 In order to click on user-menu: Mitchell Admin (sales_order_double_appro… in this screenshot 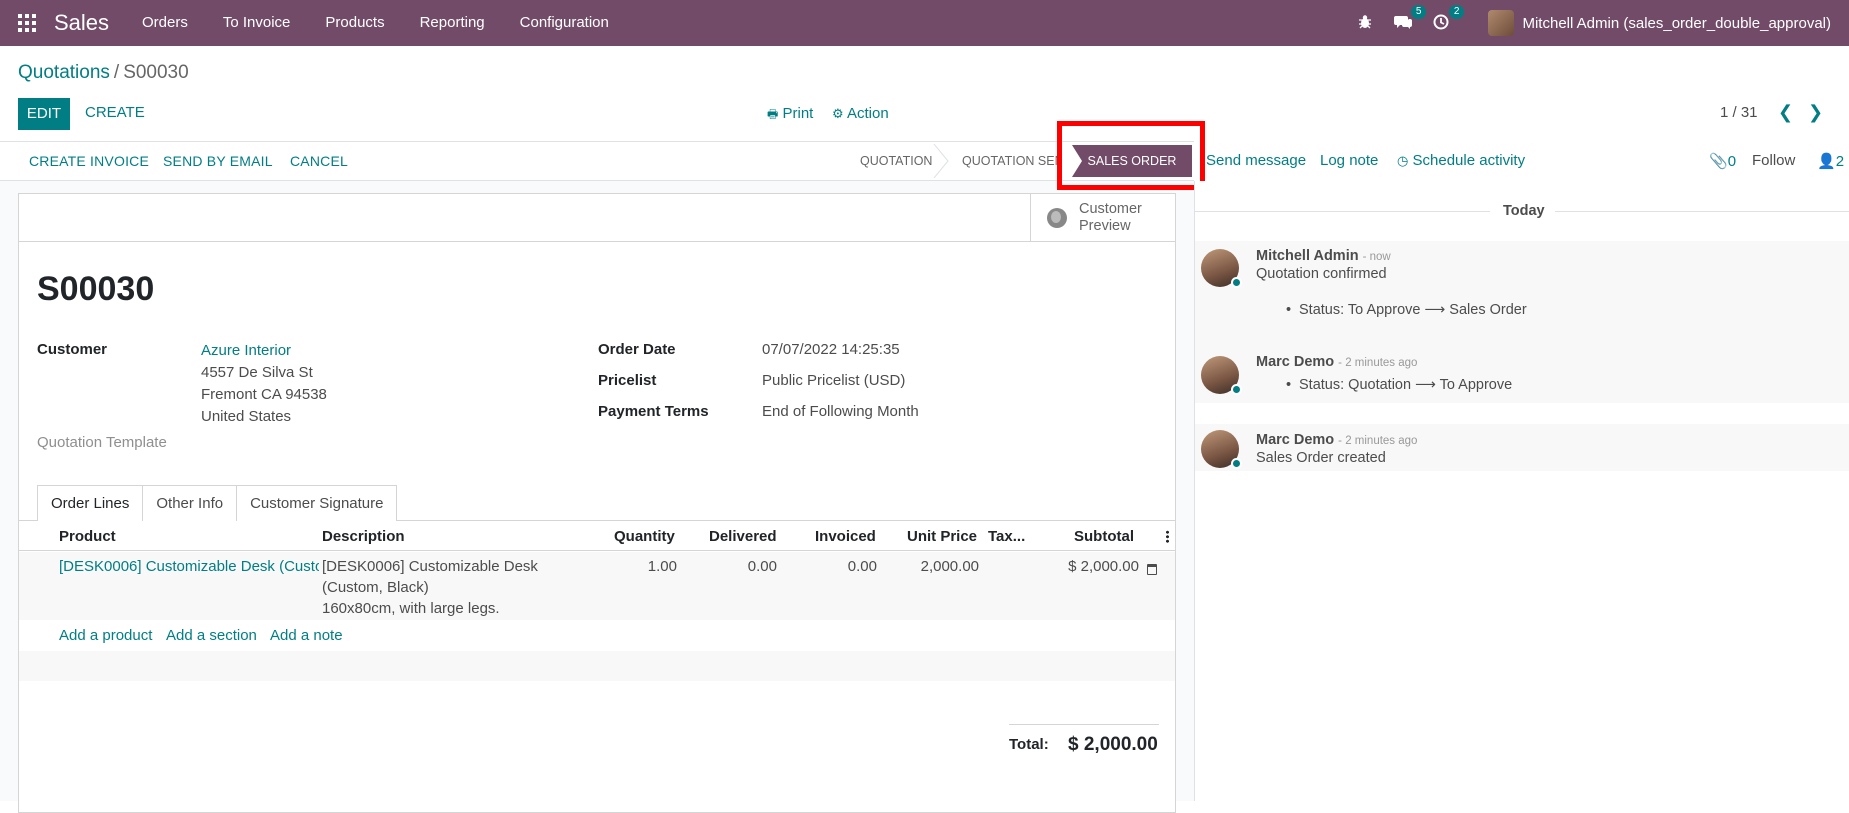, I will do `click(1659, 23)`.